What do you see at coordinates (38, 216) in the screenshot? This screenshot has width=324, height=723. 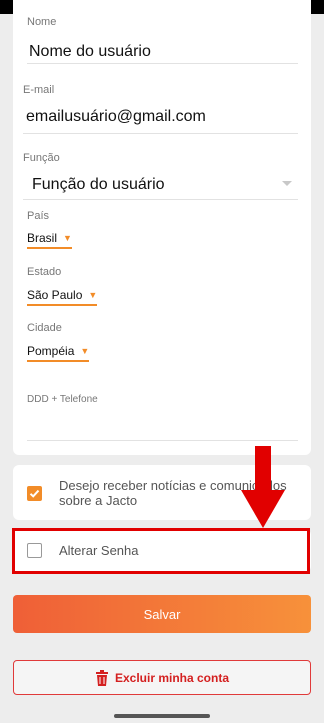 I see `country-label: País` at bounding box center [38, 216].